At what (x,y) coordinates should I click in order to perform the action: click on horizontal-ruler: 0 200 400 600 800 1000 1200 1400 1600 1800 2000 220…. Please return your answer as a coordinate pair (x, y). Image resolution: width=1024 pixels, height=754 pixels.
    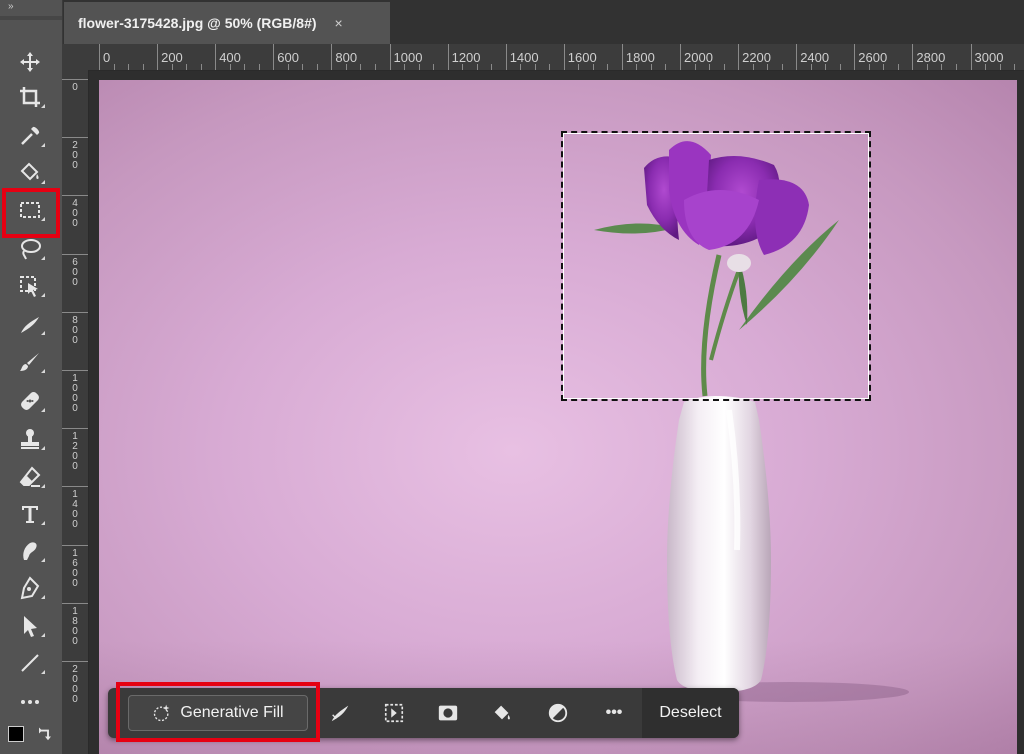
    Looking at the image, I should click on (543, 57).